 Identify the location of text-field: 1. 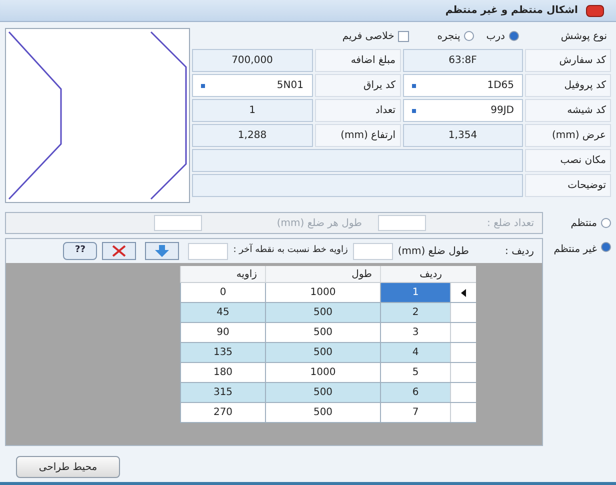
(252, 110).